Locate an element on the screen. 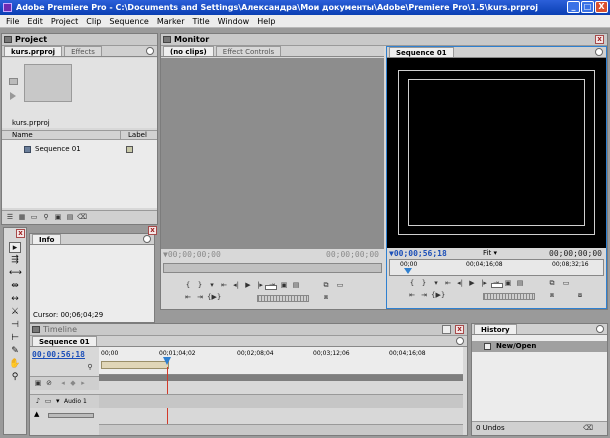  trim-icon: ⧈ is located at coordinates (552, 295).